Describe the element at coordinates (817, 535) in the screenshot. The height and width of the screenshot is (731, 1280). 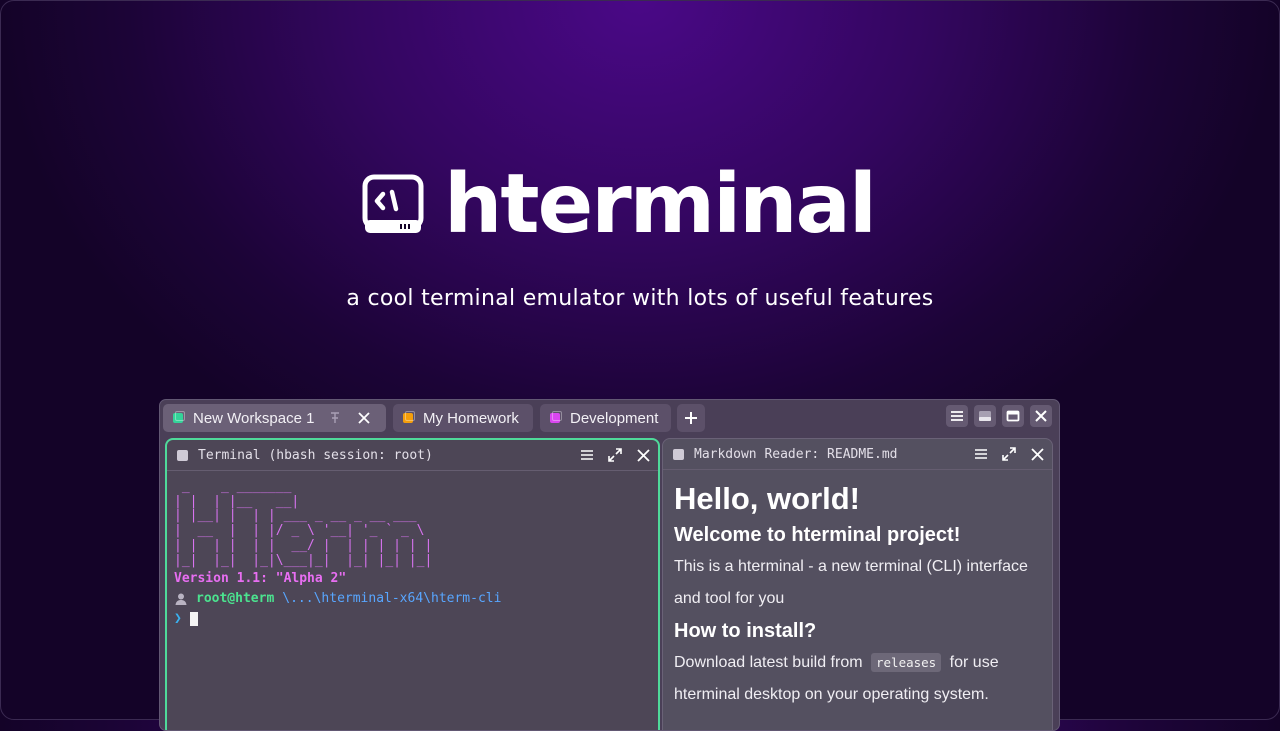
I see `md-heading-welcome: Welcome to hterminal project!` at that location.